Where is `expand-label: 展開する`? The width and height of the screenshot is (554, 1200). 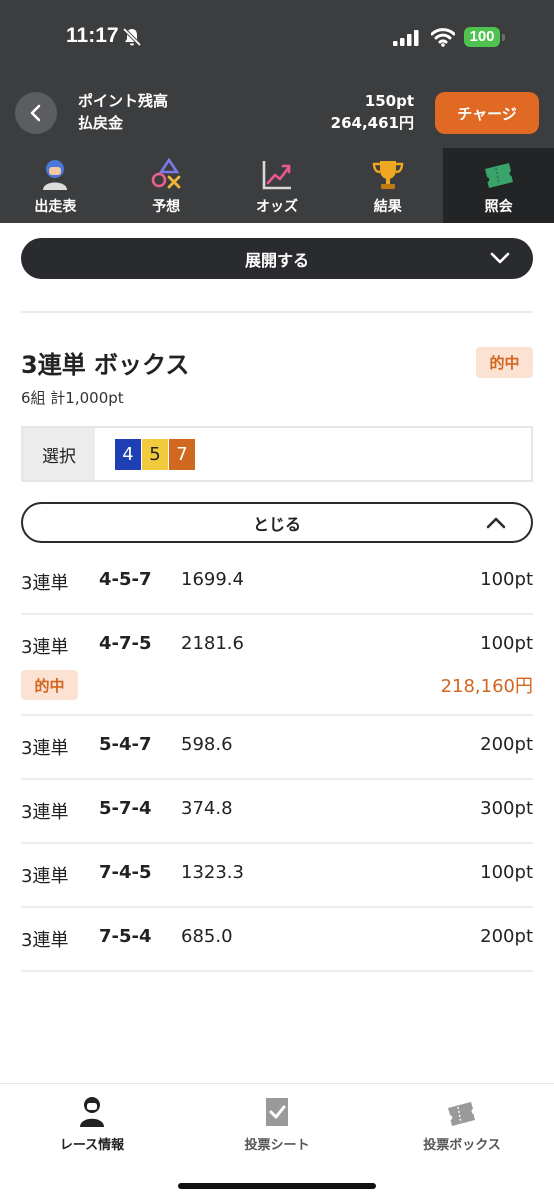 expand-label: 展開する is located at coordinates (276, 260).